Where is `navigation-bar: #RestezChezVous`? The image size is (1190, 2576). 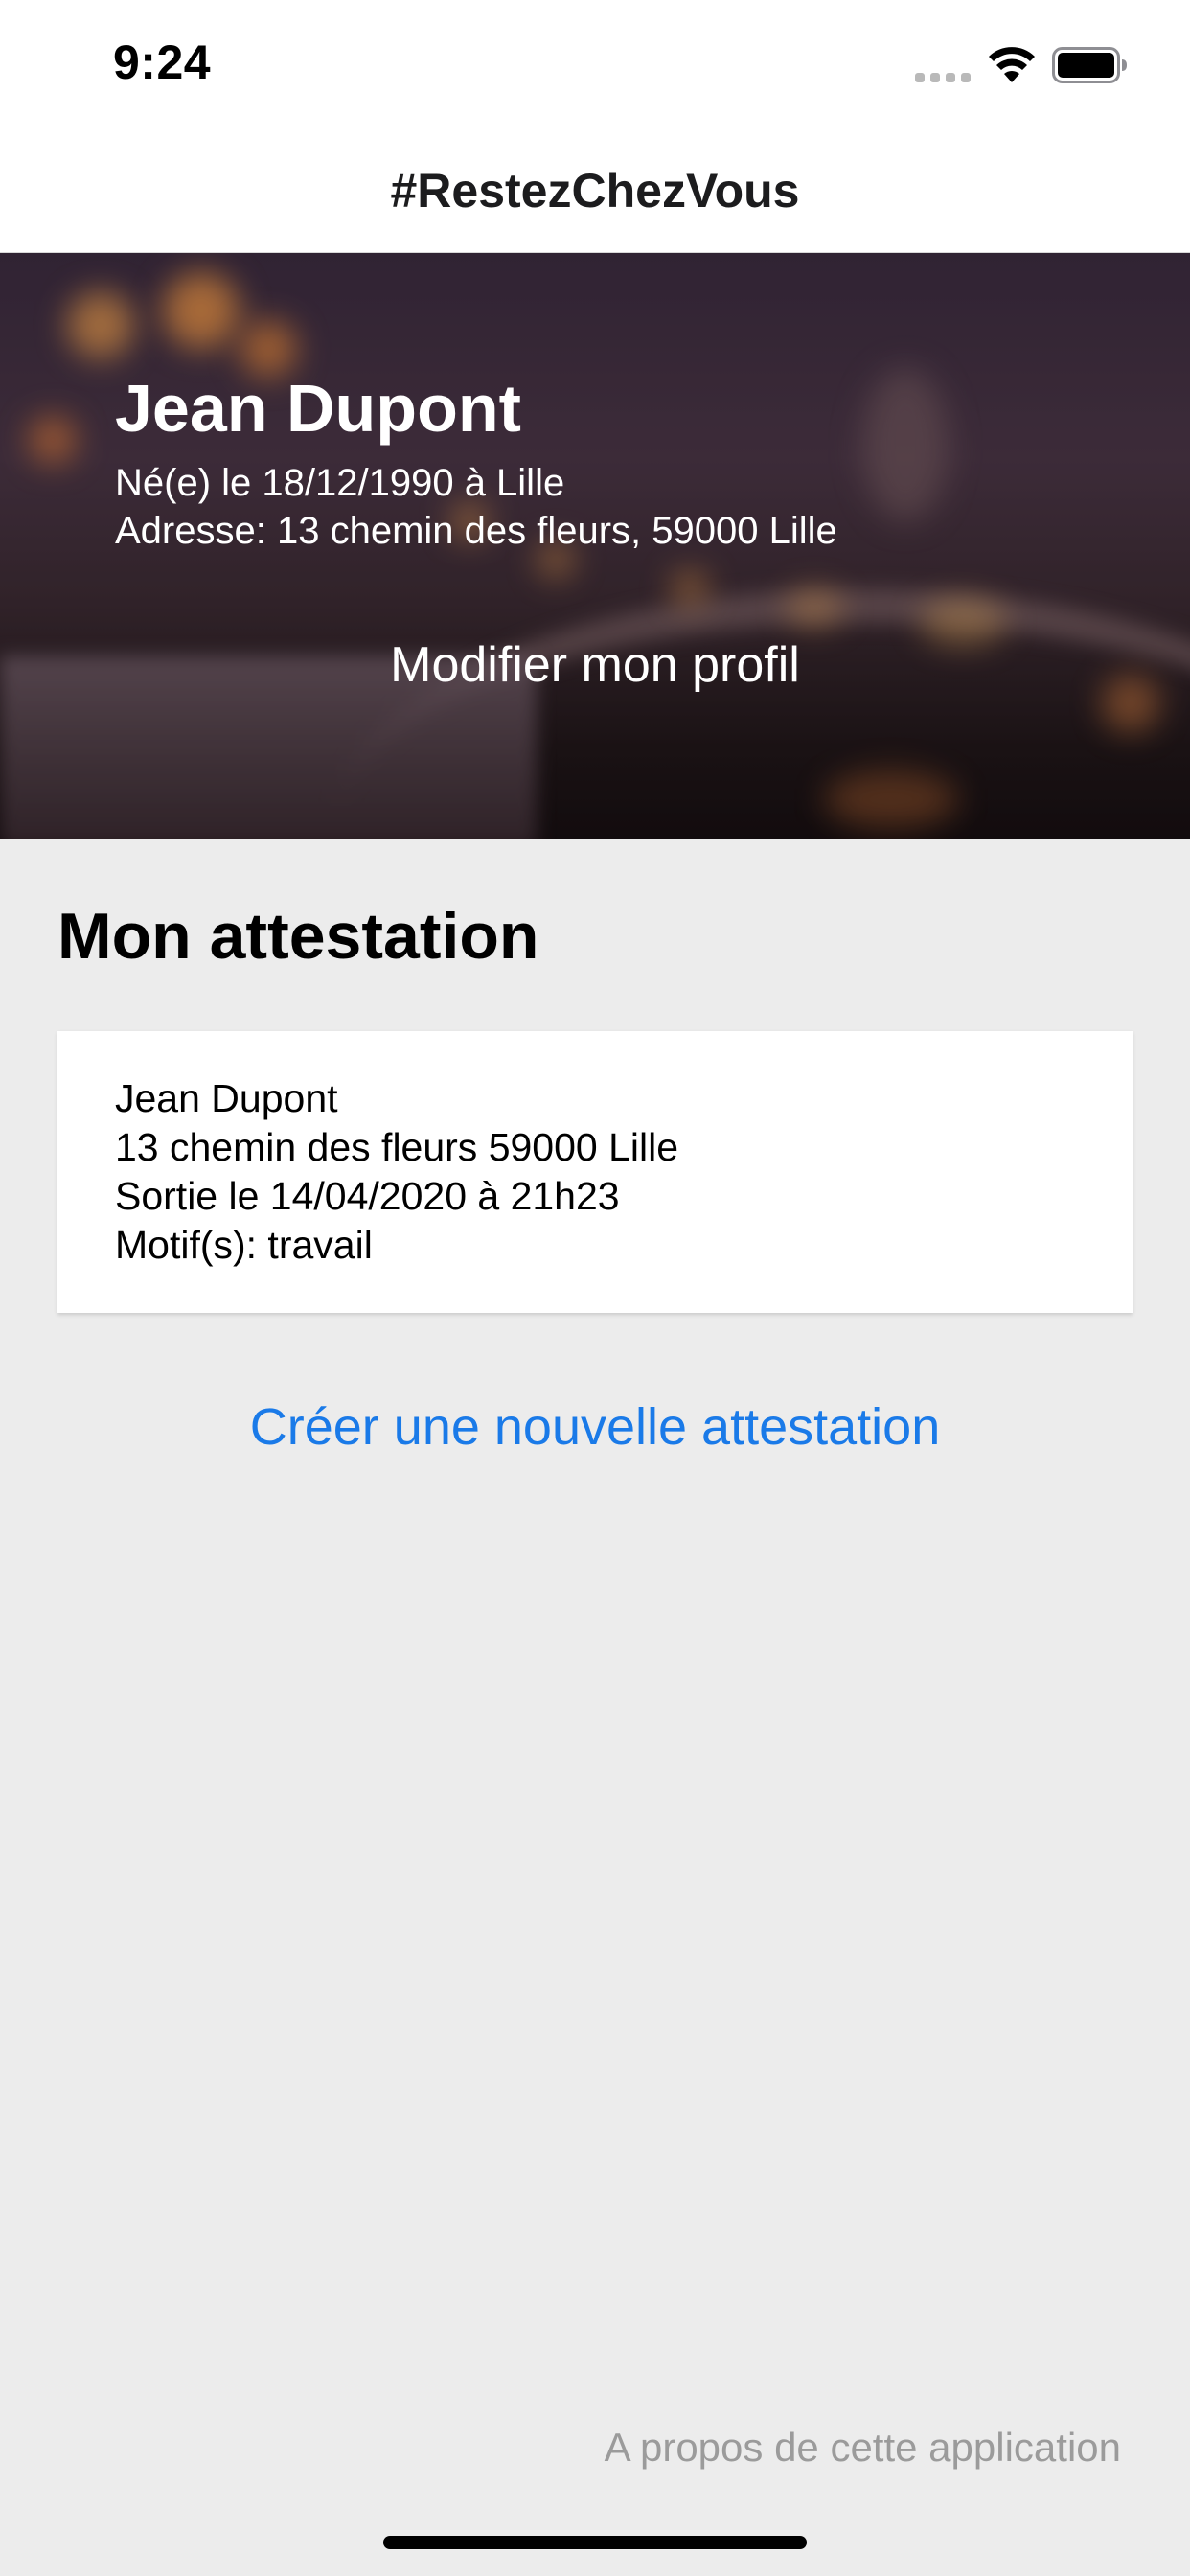 navigation-bar: #RestezChezVous is located at coordinates (595, 189).